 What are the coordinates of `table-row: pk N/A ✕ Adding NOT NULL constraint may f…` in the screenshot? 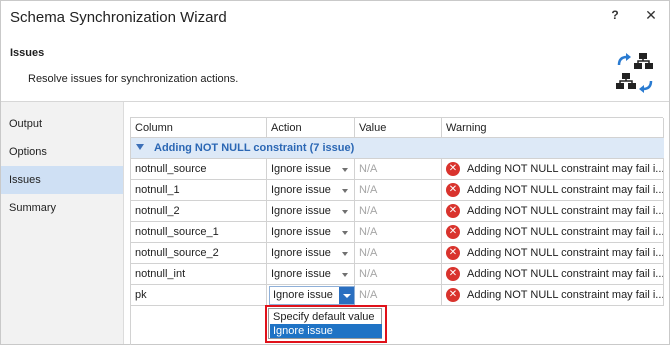 It's located at (397, 295).